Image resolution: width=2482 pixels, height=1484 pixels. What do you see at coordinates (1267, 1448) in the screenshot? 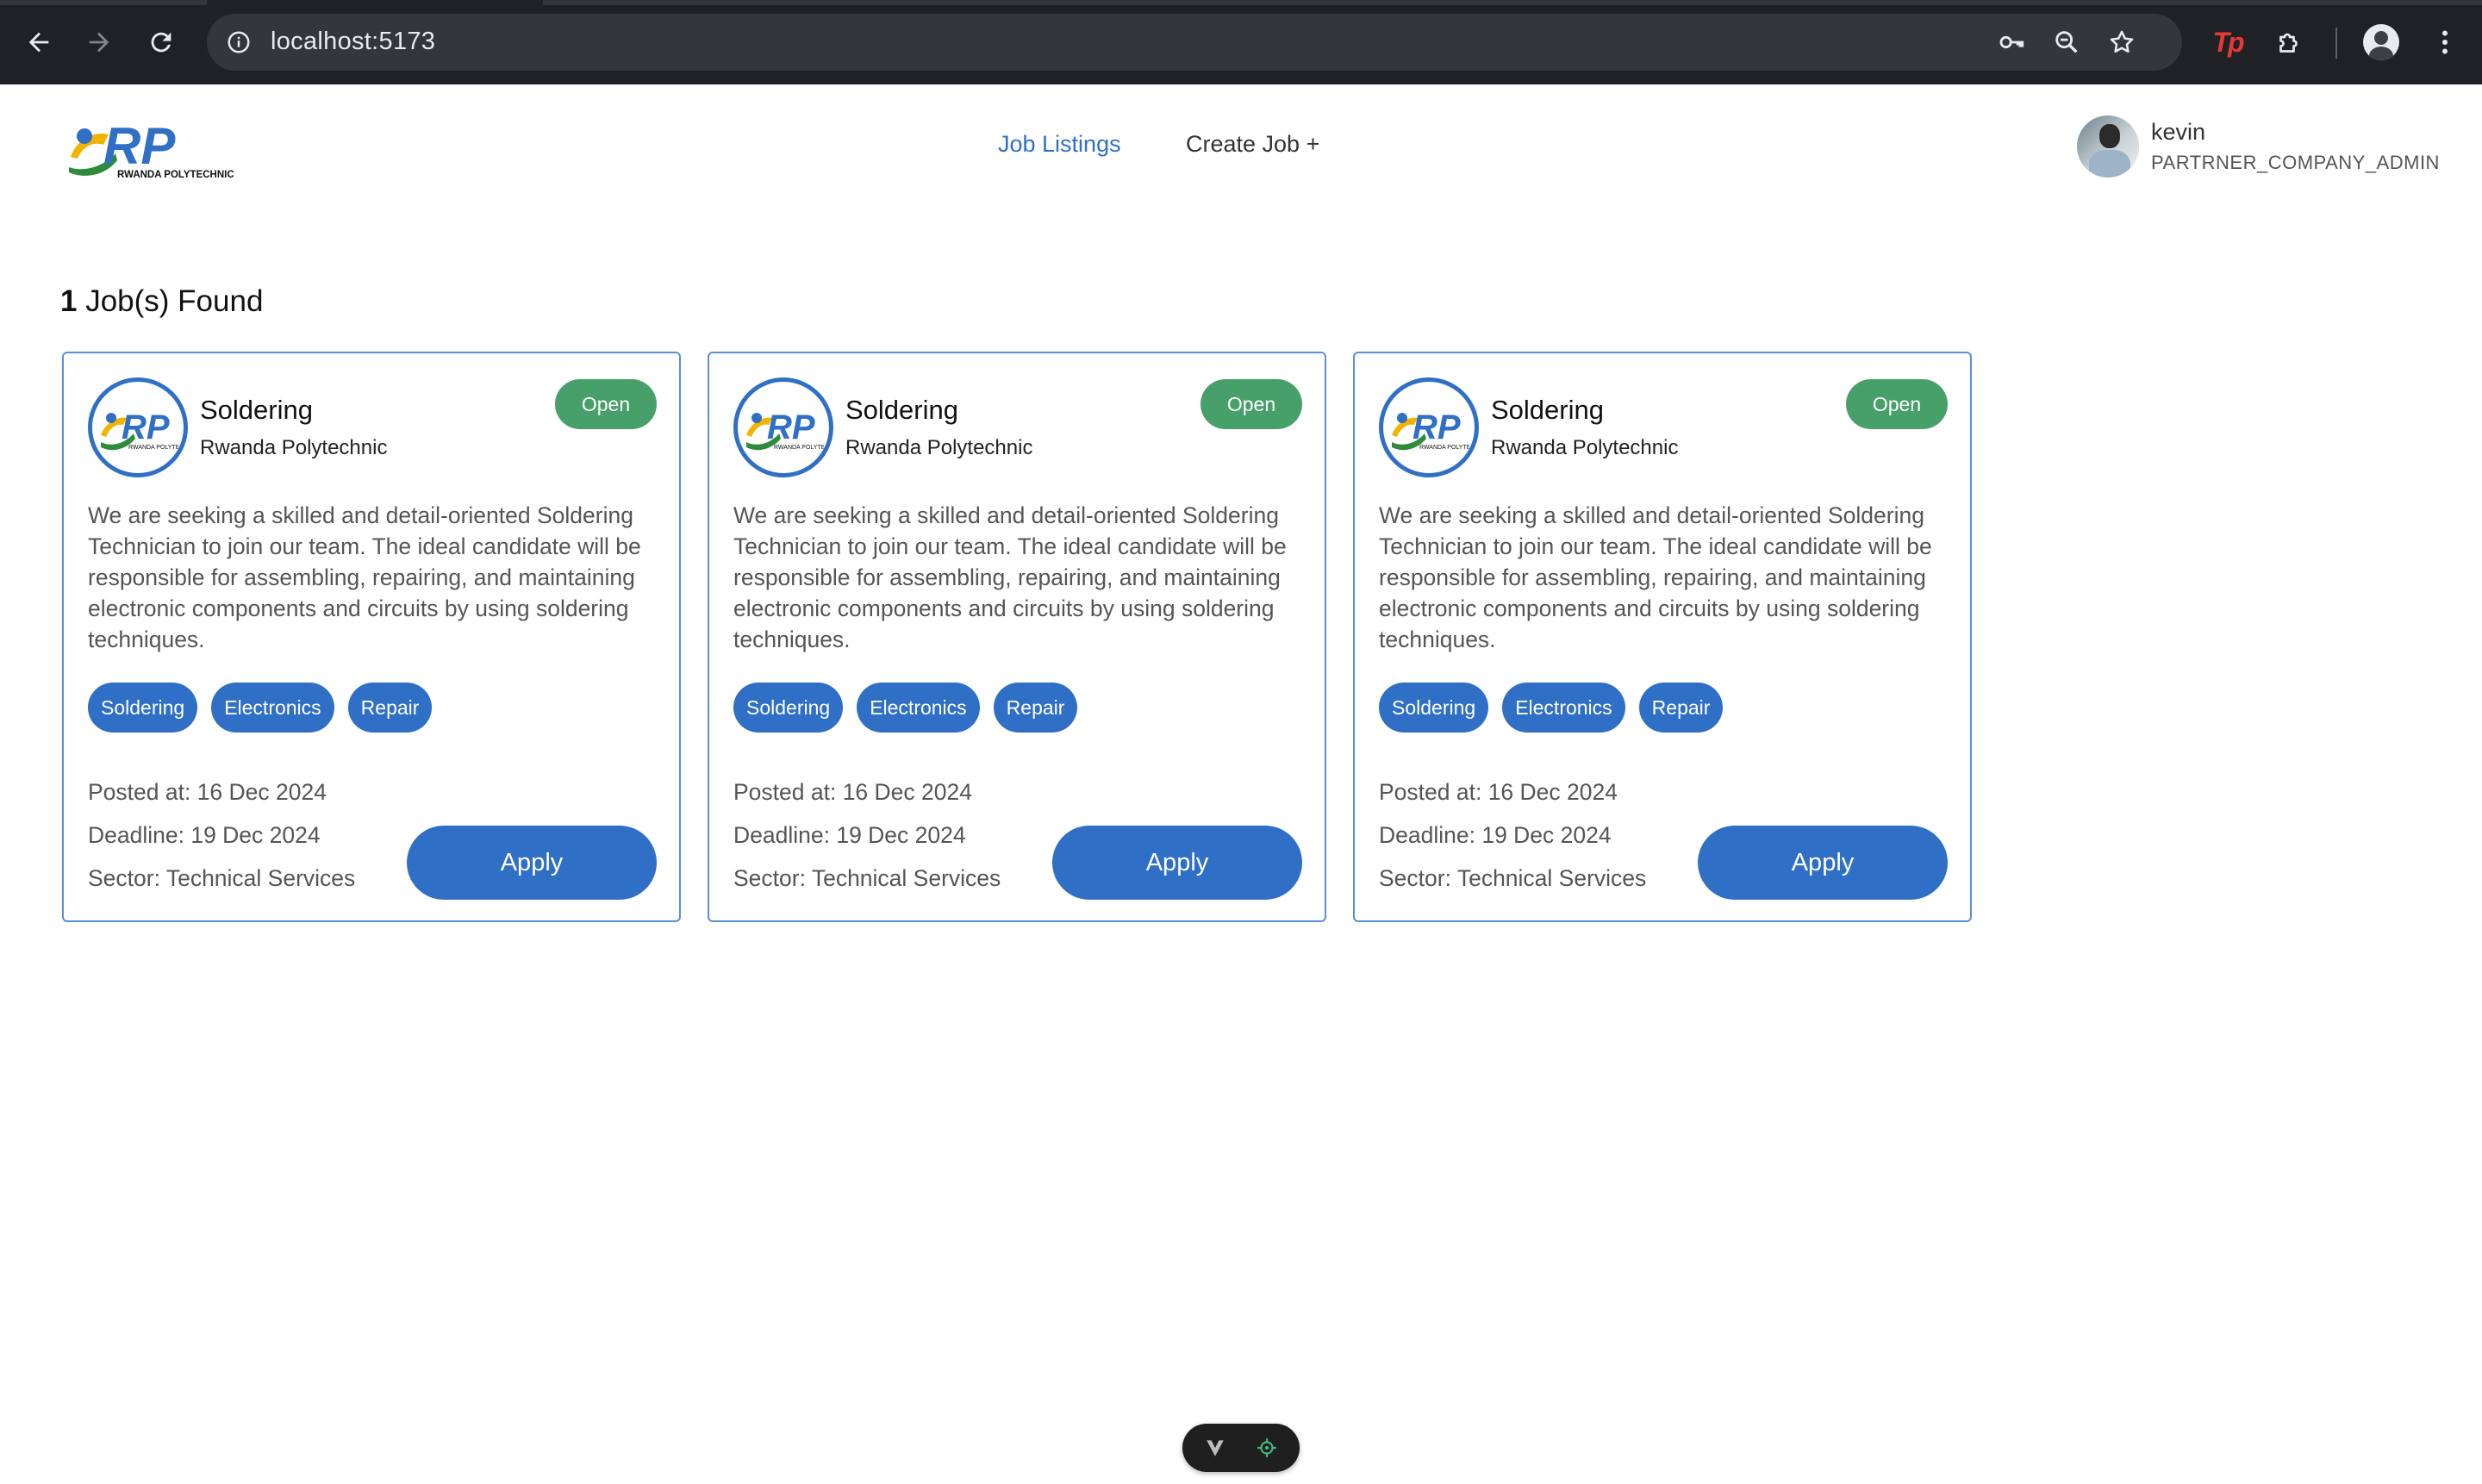
I see `inspect-target-icon` at bounding box center [1267, 1448].